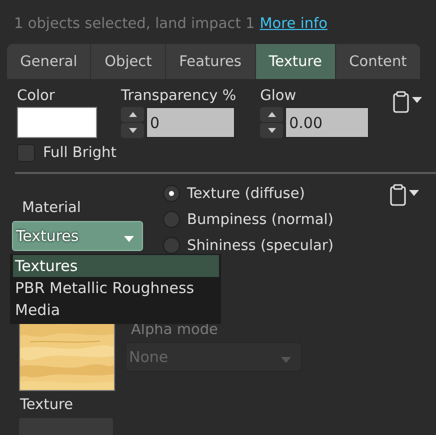 The image size is (436, 435). What do you see at coordinates (116, 266) in the screenshot?
I see `menu-item: Textures` at bounding box center [116, 266].